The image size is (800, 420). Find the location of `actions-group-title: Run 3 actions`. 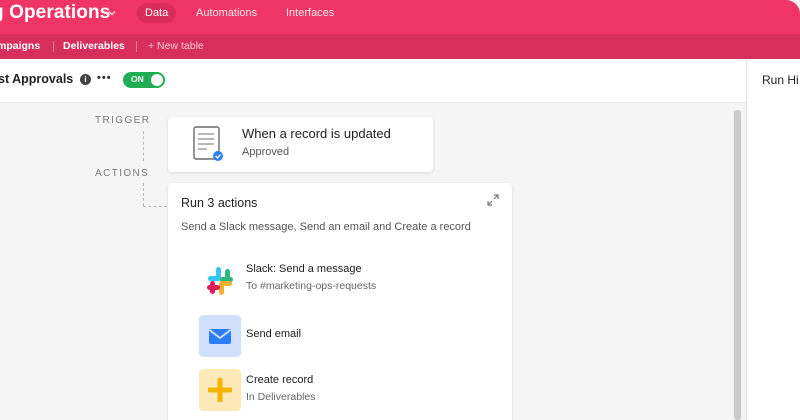

actions-group-title: Run 3 actions is located at coordinates (219, 203).